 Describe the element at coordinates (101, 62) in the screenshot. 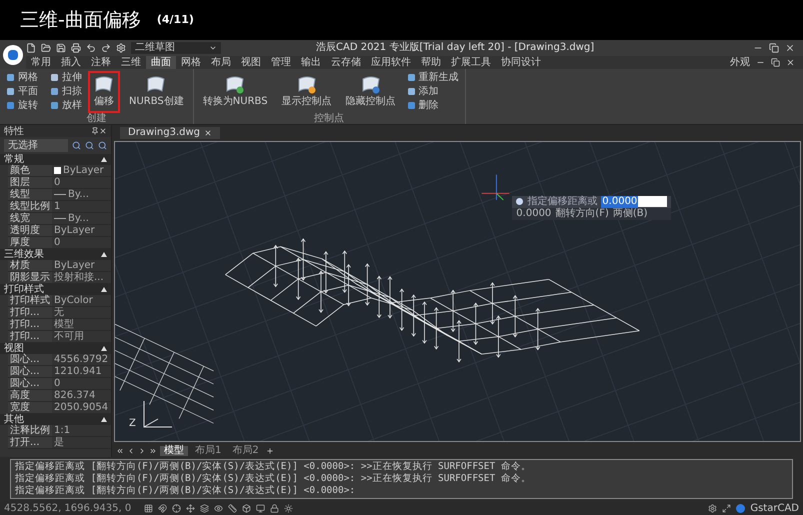

I see `menu-tab: 注释` at that location.